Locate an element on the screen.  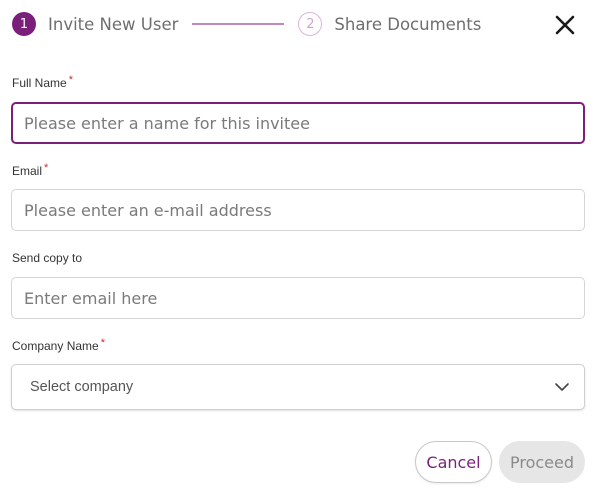
company-select: Select company is located at coordinates (298, 387).